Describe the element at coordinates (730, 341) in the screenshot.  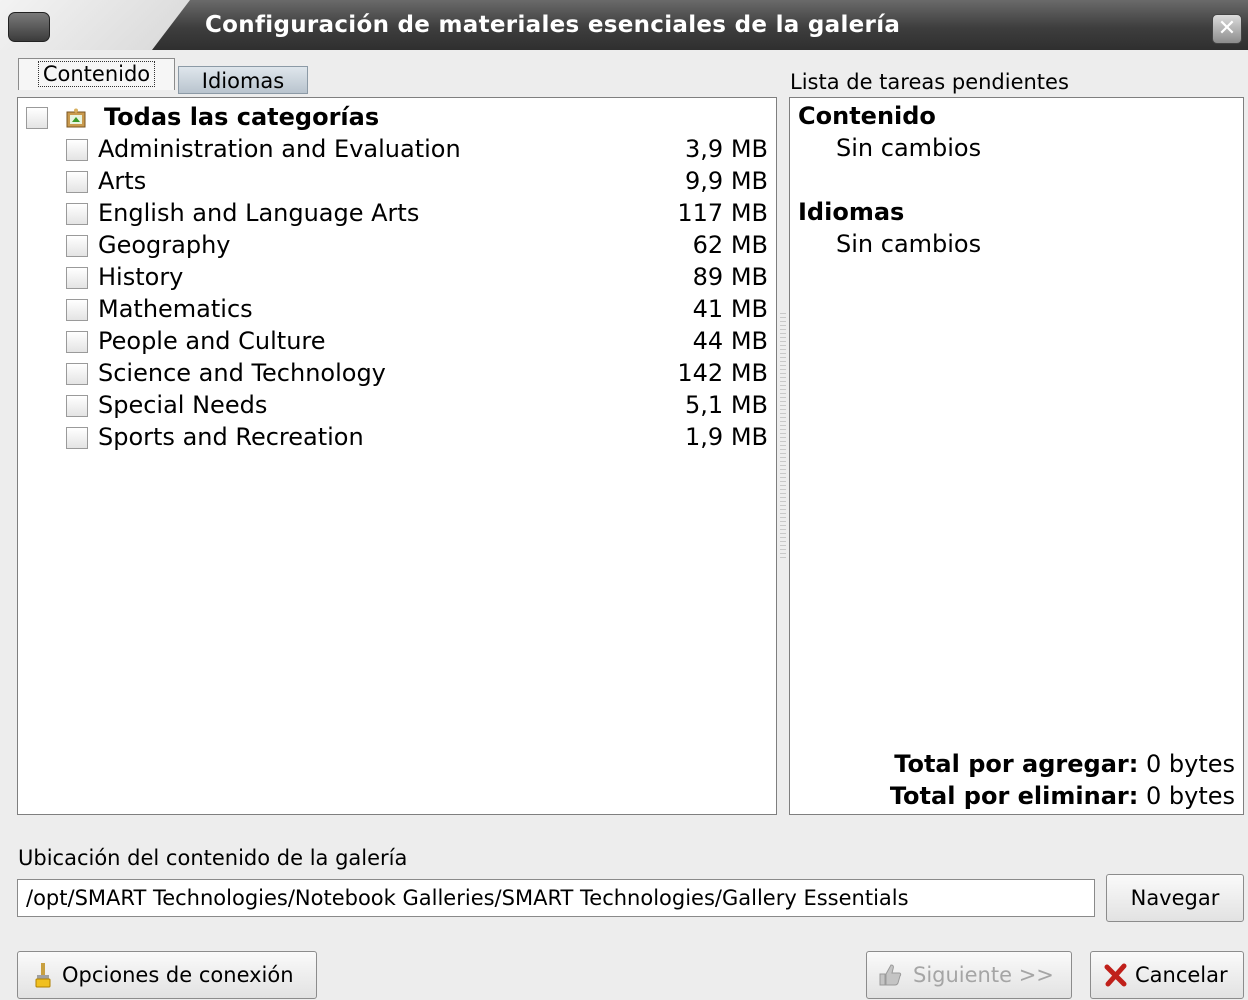
I see `category-size: 44 MB` at that location.